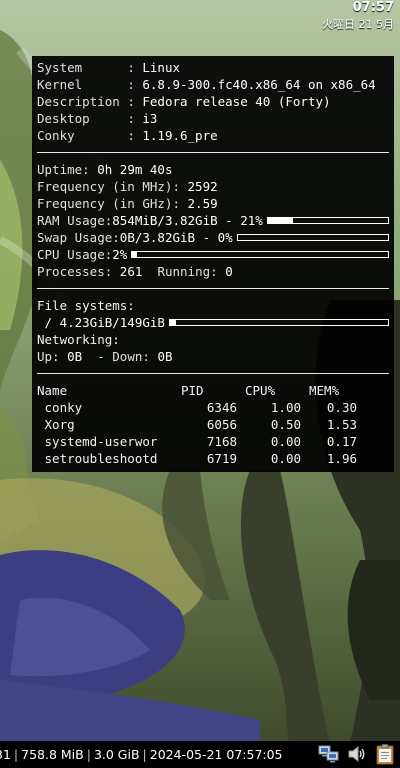  What do you see at coordinates (341, 458) in the screenshot?
I see `process-mem: 1.96` at bounding box center [341, 458].